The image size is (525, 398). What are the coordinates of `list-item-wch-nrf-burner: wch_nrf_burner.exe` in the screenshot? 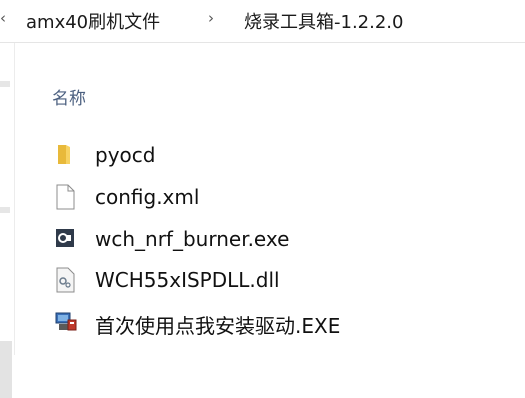 It's located at (283, 239).